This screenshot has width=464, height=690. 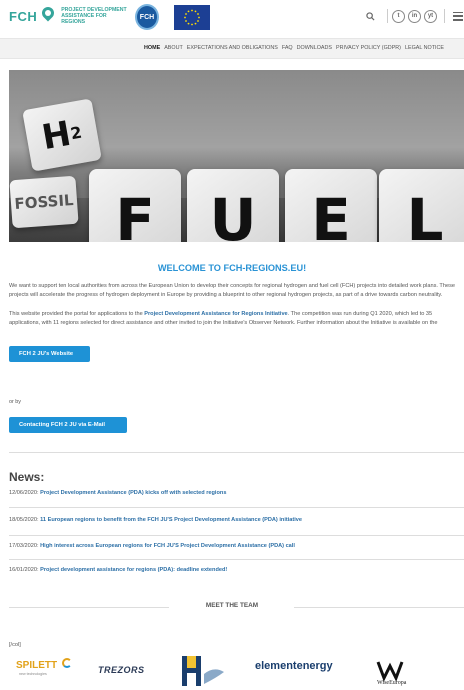 I want to click on contact-email-button: Contacting FCH 2 JU via E-Mail, so click(x=68, y=425).